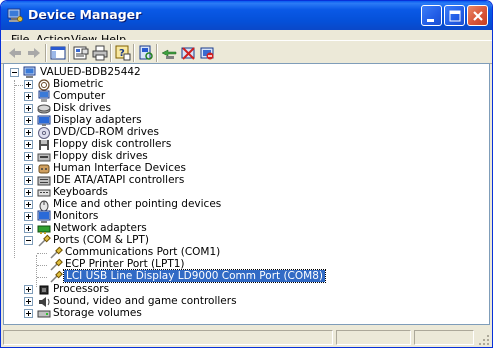  I want to click on maximize-icon, so click(455, 16).